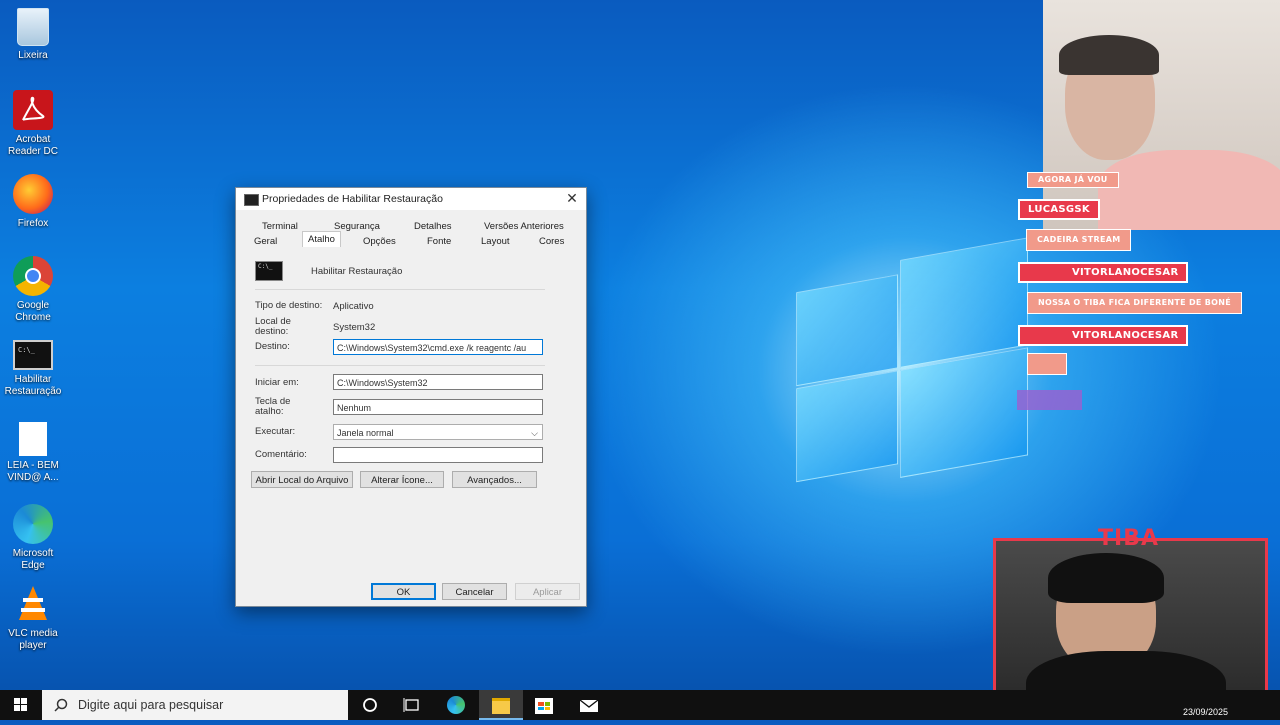  I want to click on vlc-icon, so click(33, 604).